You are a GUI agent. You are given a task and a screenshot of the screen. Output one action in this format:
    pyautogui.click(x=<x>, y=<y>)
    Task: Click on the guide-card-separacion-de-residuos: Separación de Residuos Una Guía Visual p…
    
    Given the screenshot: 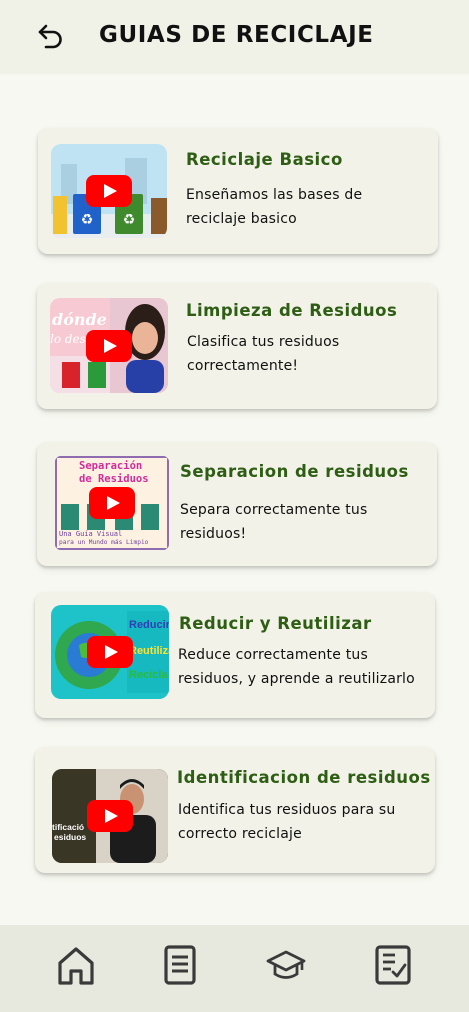 What is the action you would take?
    pyautogui.click(x=237, y=504)
    